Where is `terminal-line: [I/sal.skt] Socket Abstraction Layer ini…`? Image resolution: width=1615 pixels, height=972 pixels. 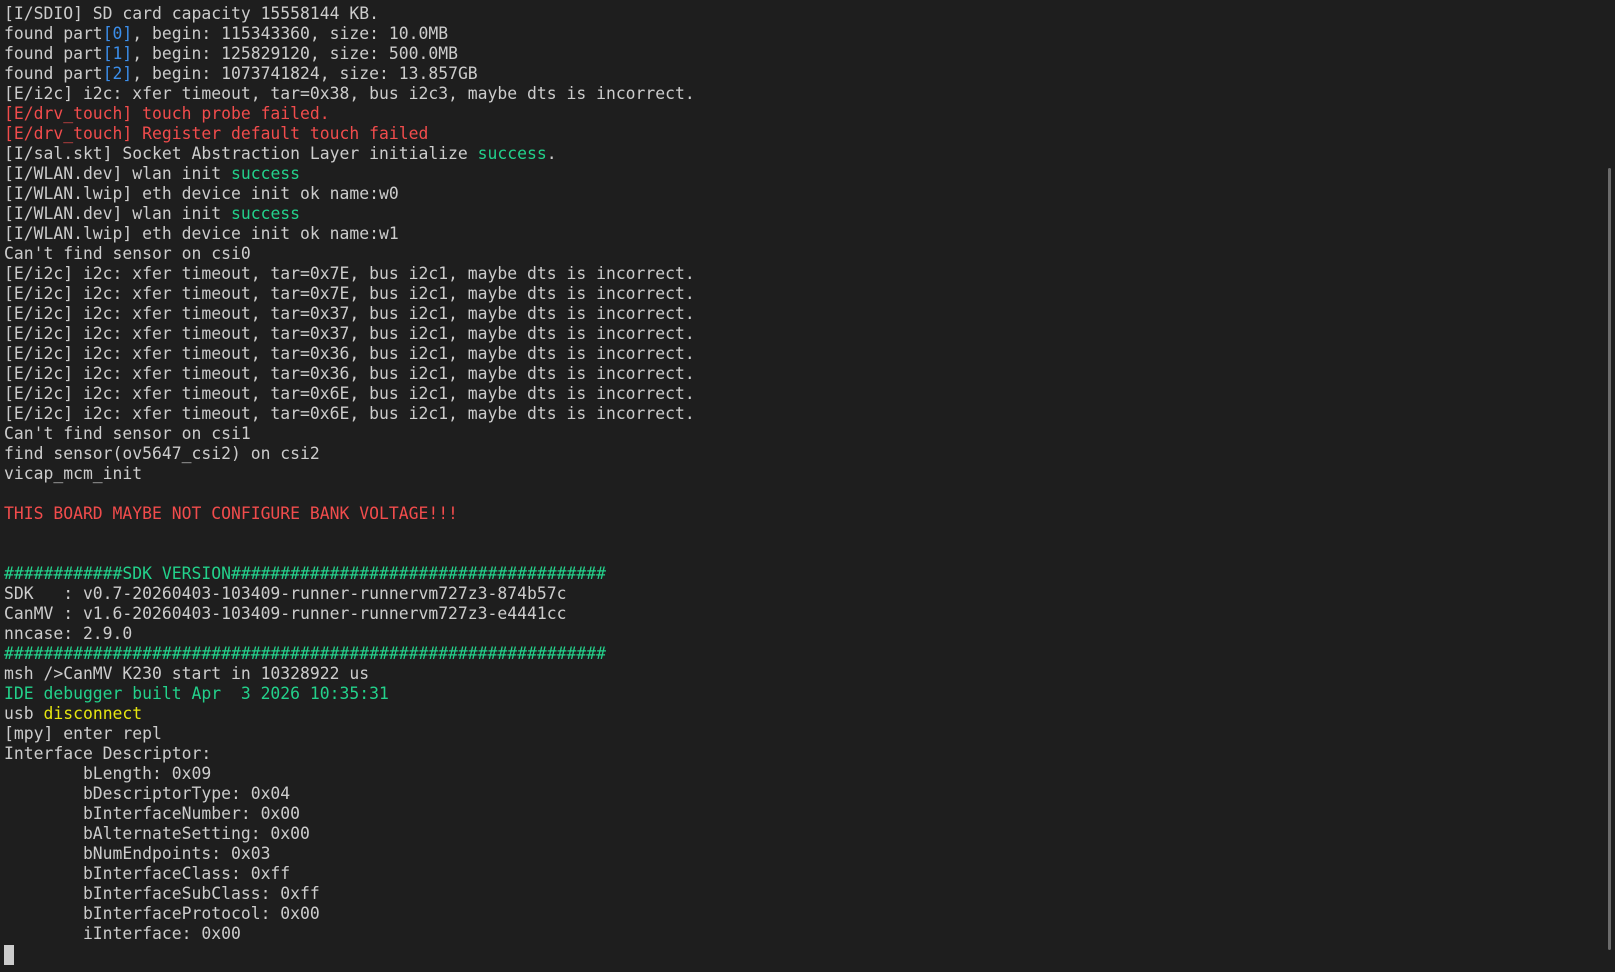
terminal-line: [I/sal.skt] Socket Abstraction Layer ini… is located at coordinates (349, 154).